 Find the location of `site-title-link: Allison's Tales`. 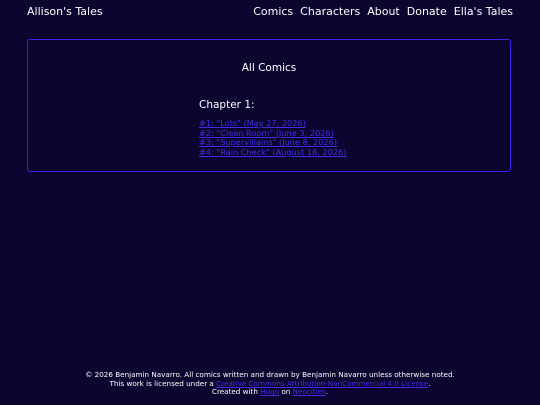

site-title-link: Allison's Tales is located at coordinates (65, 11).